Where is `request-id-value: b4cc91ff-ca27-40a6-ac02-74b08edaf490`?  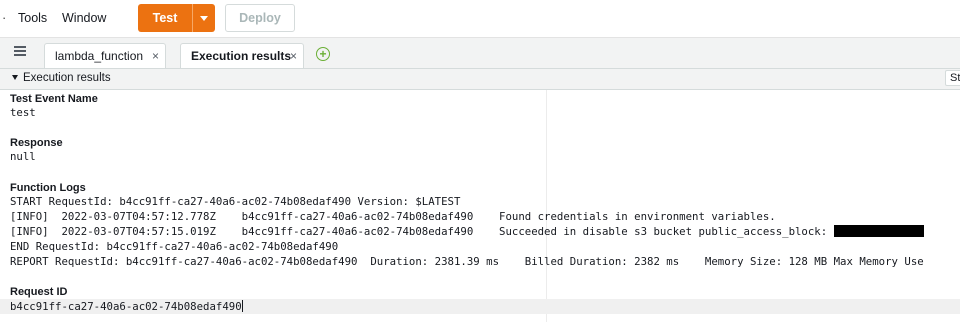
request-id-value: b4cc91ff-ca27-40a6-ac02-74b08edaf490 is located at coordinates (126, 306).